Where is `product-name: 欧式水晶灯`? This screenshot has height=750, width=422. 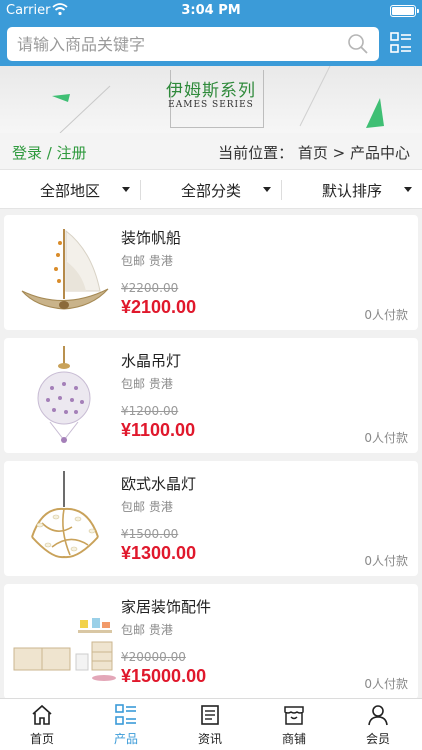 product-name: 欧式水晶灯 is located at coordinates (159, 484).